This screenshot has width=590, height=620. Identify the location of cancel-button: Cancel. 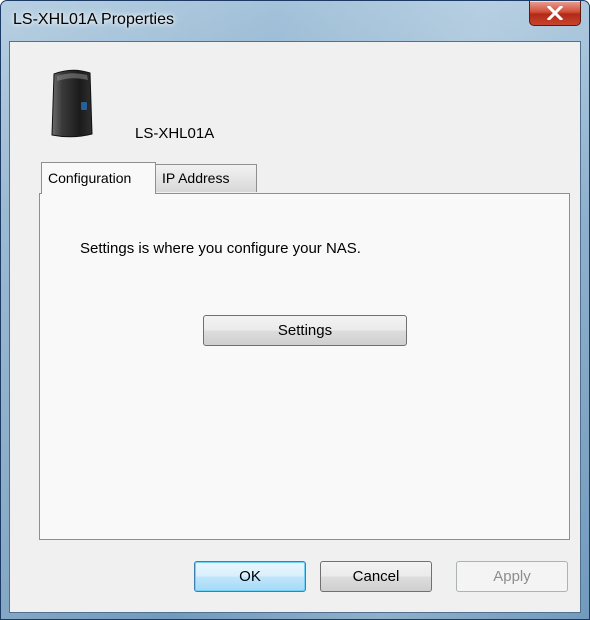
(376, 576).